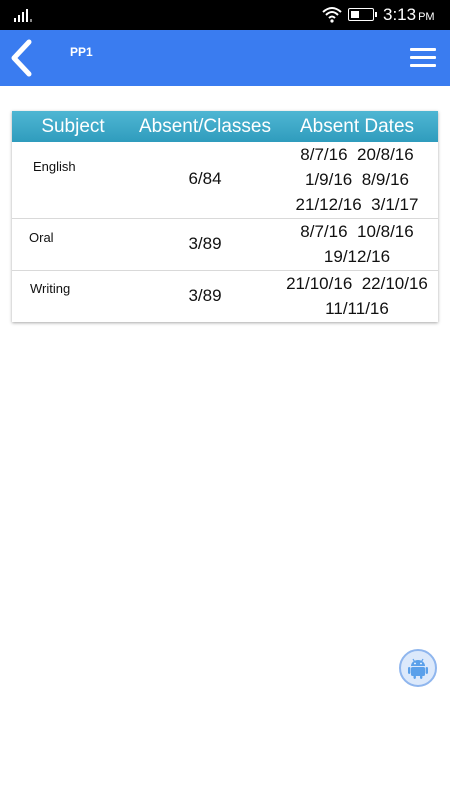 The width and height of the screenshot is (450, 800). What do you see at coordinates (73, 126) in the screenshot?
I see `header-subject: Subject` at bounding box center [73, 126].